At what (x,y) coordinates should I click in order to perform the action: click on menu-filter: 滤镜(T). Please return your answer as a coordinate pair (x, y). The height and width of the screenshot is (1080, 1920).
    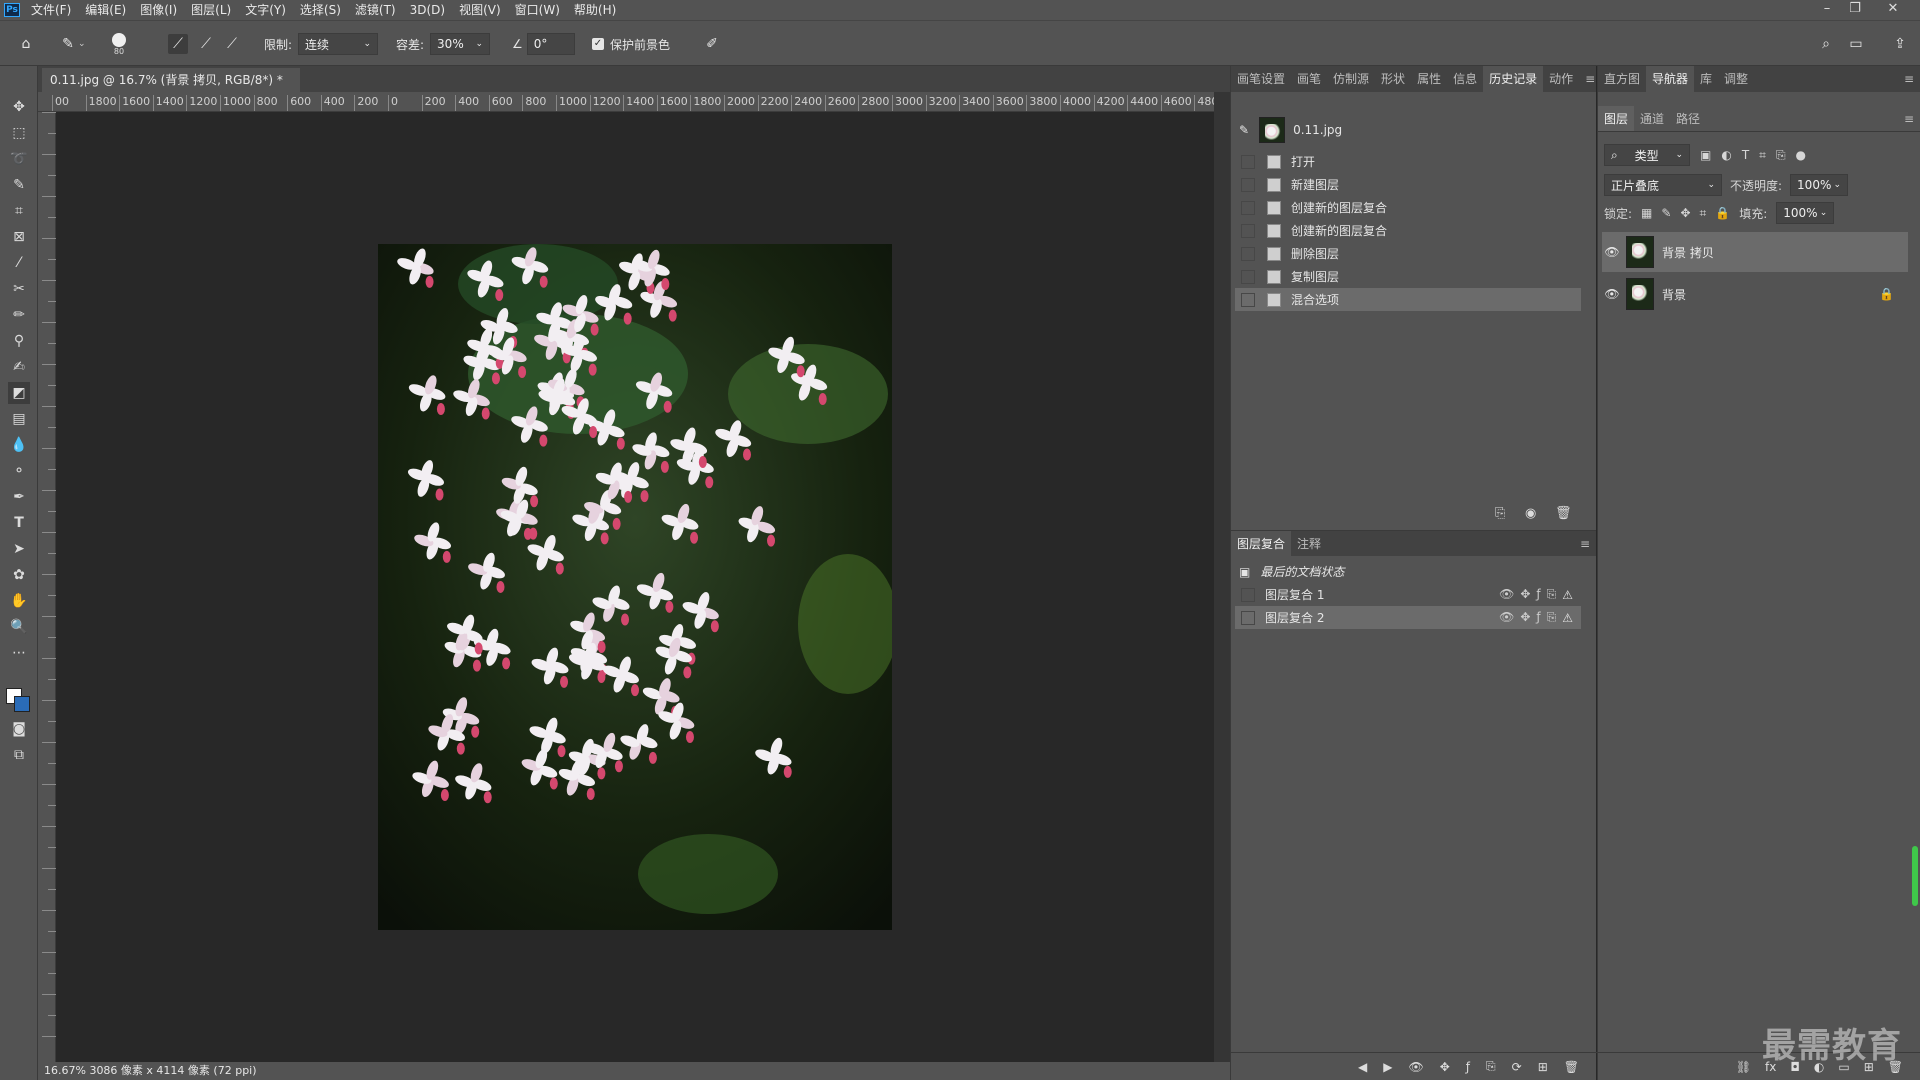
    Looking at the image, I should click on (375, 10).